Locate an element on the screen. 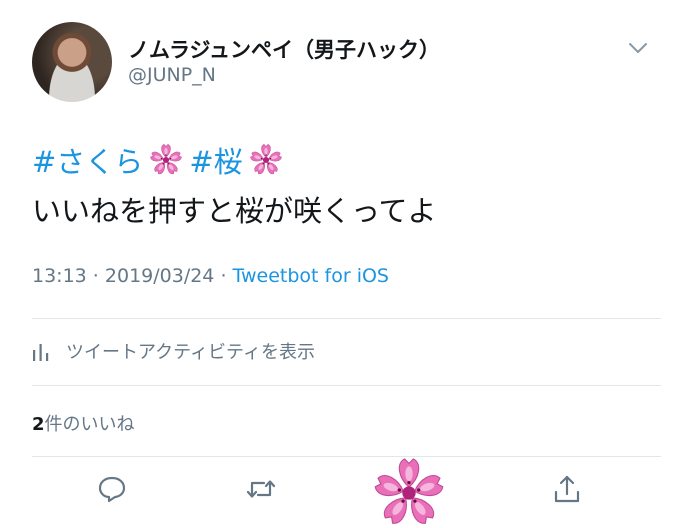 Image resolution: width=679 pixels, height=528 pixels. likes-summary: 2件のいいね is located at coordinates (83, 423).